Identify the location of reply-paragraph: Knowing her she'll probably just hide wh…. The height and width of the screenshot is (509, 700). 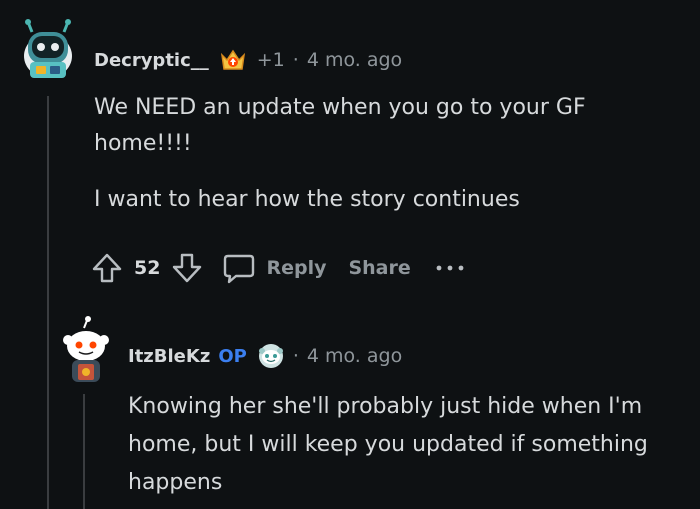
(388, 444).